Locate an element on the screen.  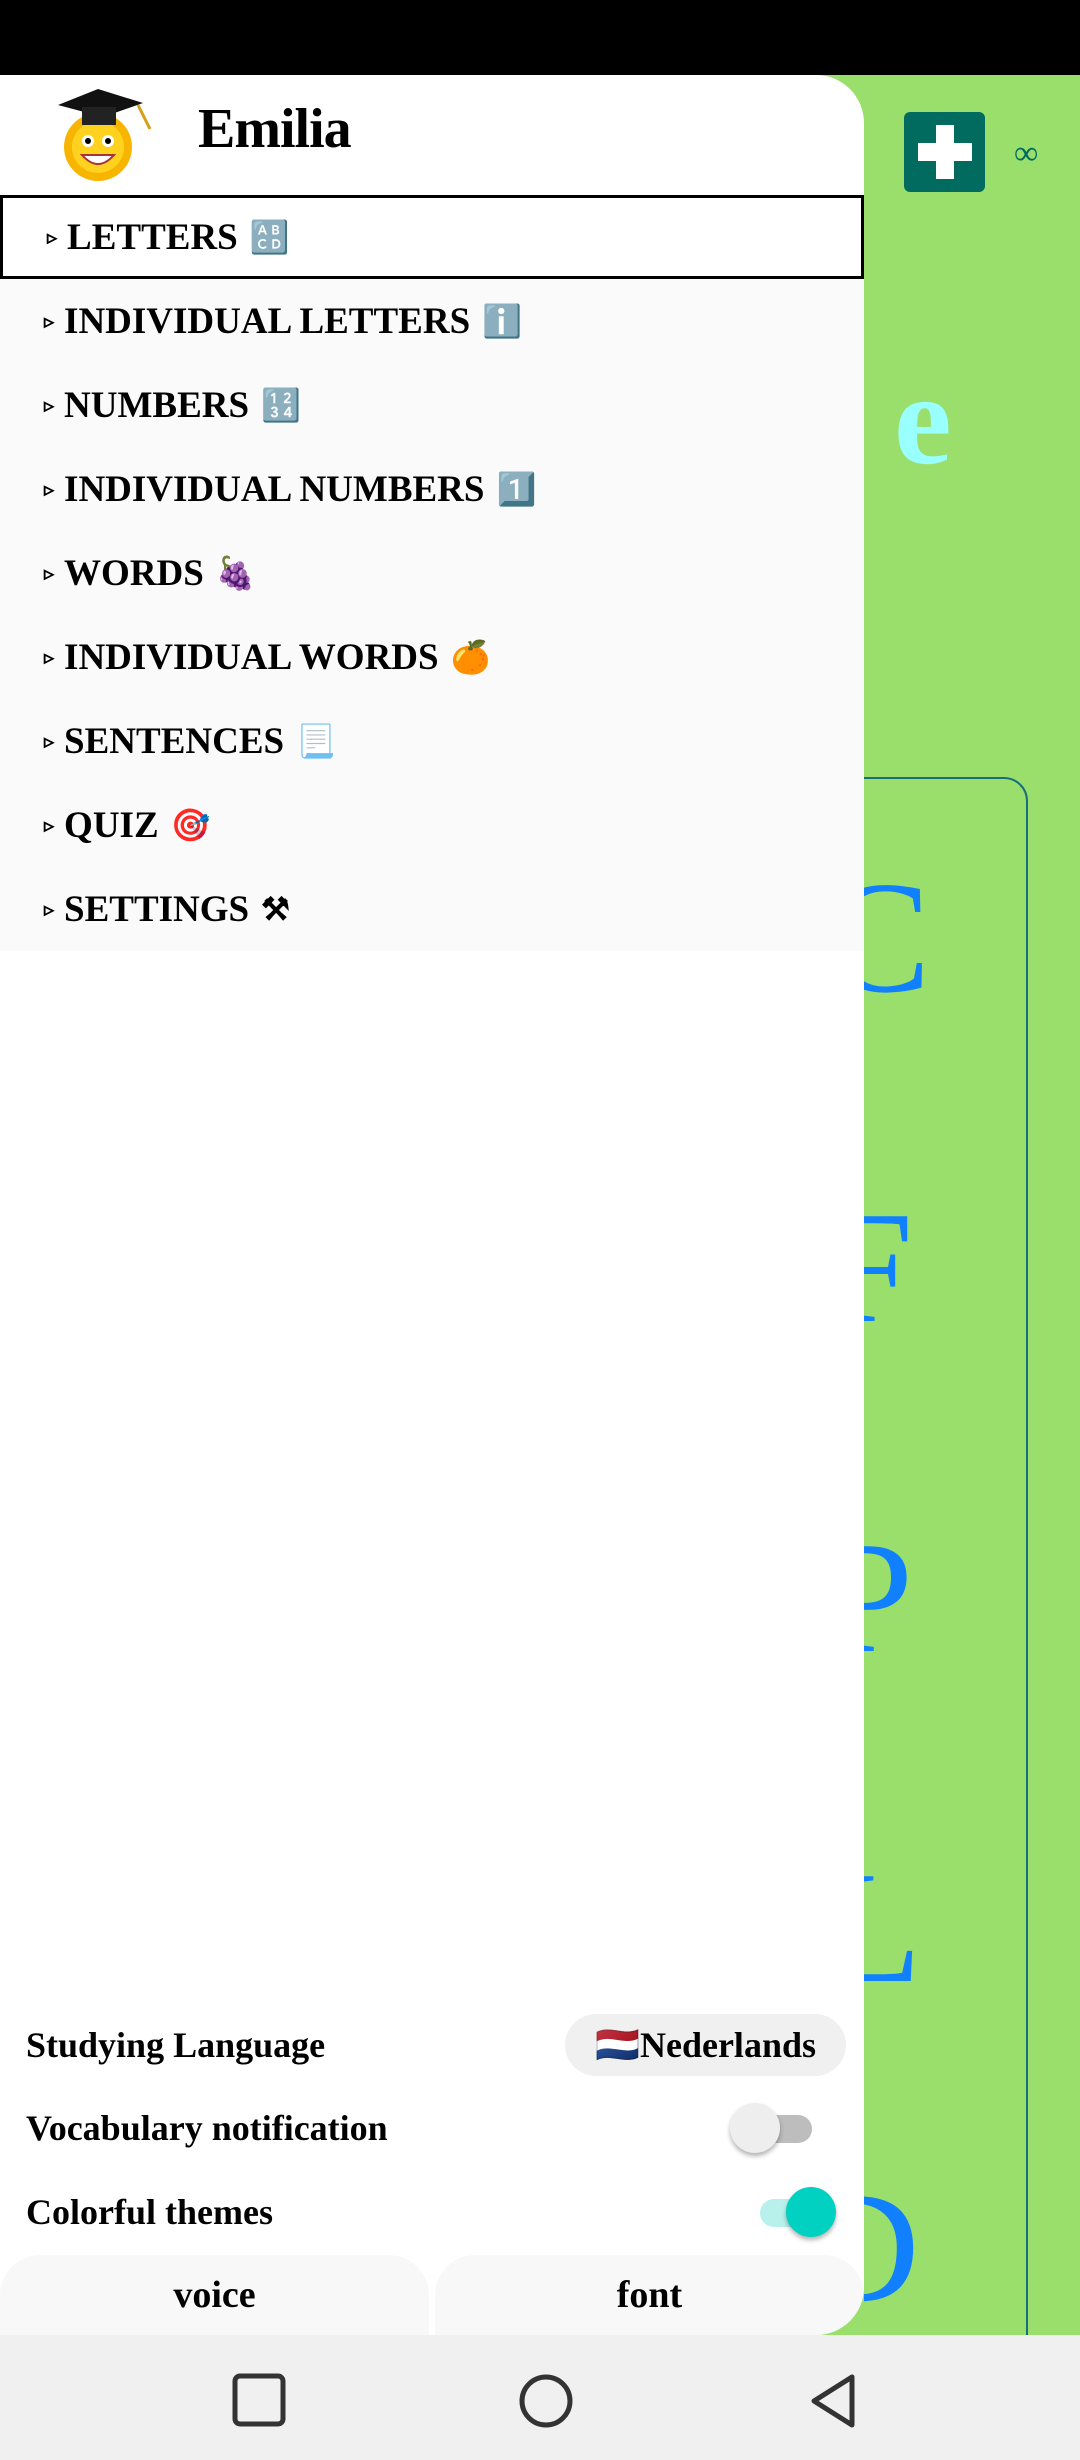
menu-item-label: SETTINGS is located at coordinates (157, 909).